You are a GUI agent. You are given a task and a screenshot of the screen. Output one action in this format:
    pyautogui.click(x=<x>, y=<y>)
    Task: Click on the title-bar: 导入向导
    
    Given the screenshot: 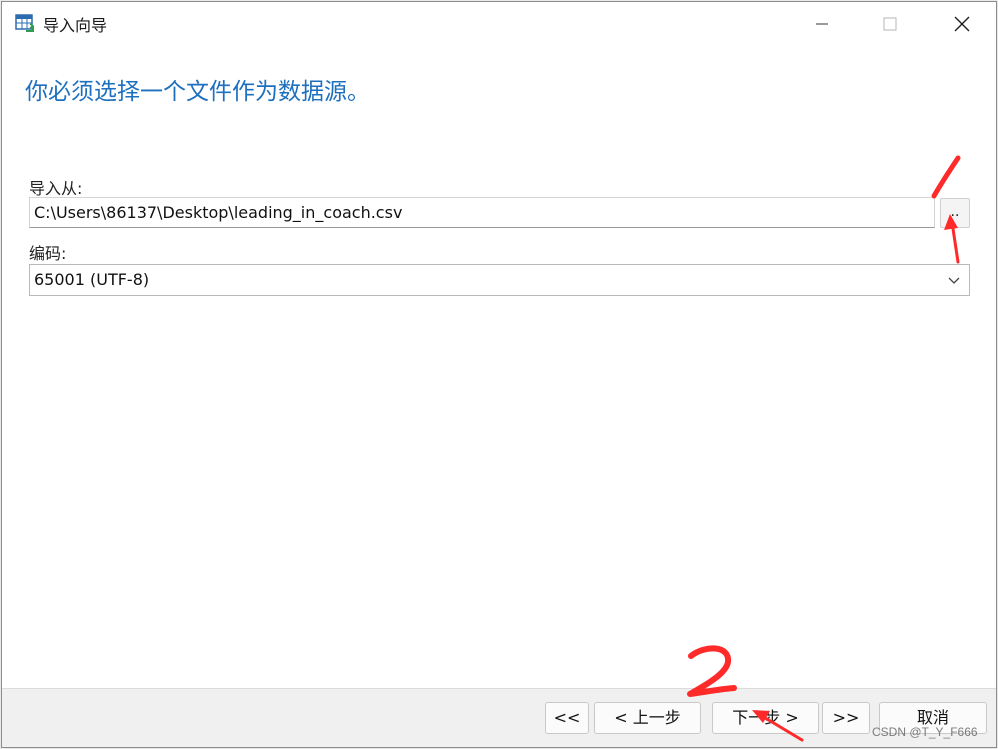 What is the action you would take?
    pyautogui.click(x=499, y=24)
    